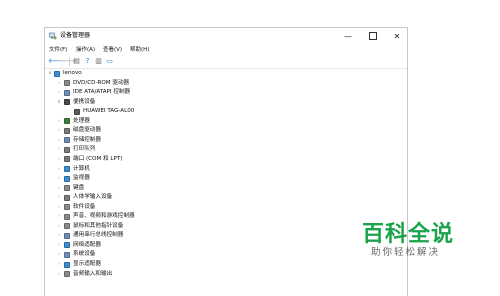  I want to click on watermark-subtitle: 助你轻松解决, so click(406, 252).